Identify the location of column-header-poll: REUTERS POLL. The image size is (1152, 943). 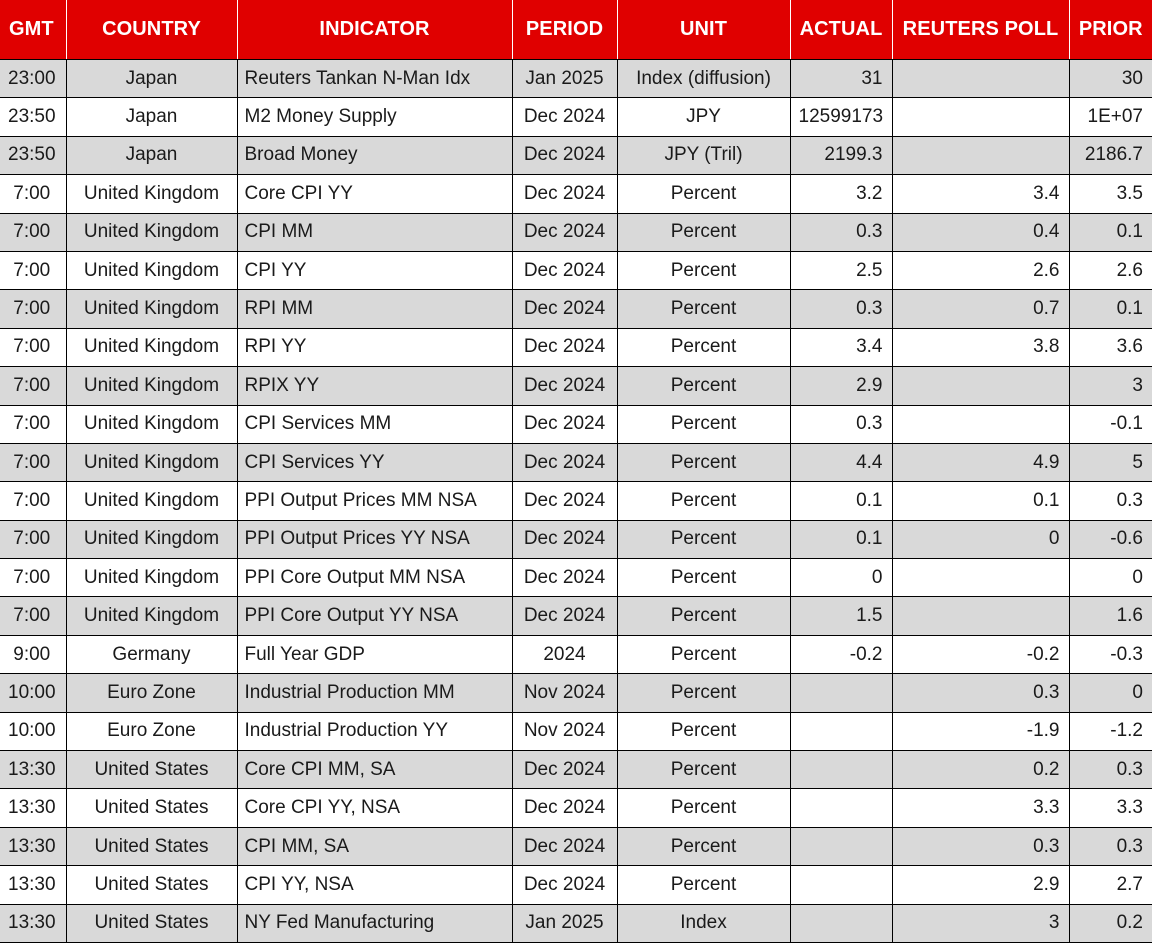
(981, 30).